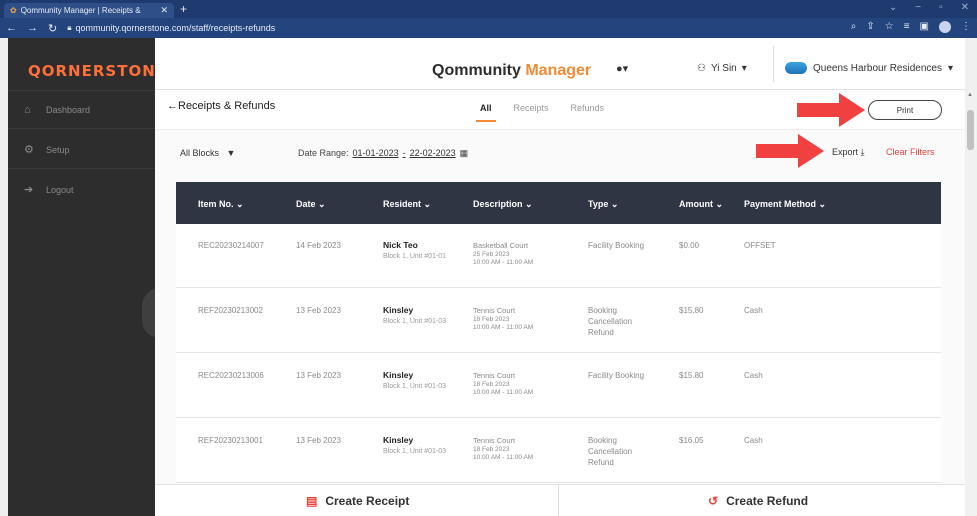 This screenshot has height=516, width=977. What do you see at coordinates (531, 108) in the screenshot?
I see `tab-receipts: Receipts` at bounding box center [531, 108].